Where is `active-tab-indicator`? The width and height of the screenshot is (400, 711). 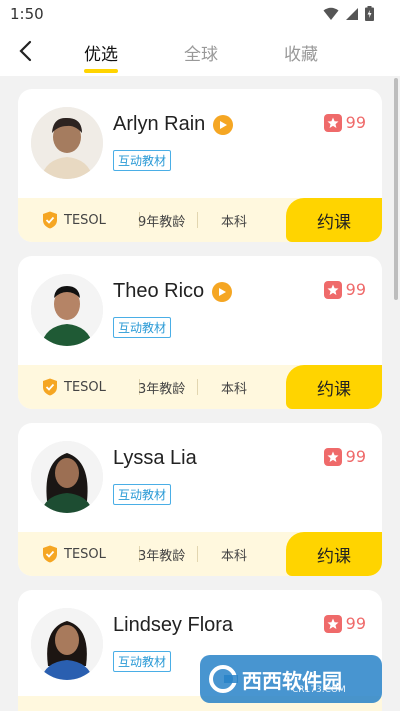 active-tab-indicator is located at coordinates (101, 71).